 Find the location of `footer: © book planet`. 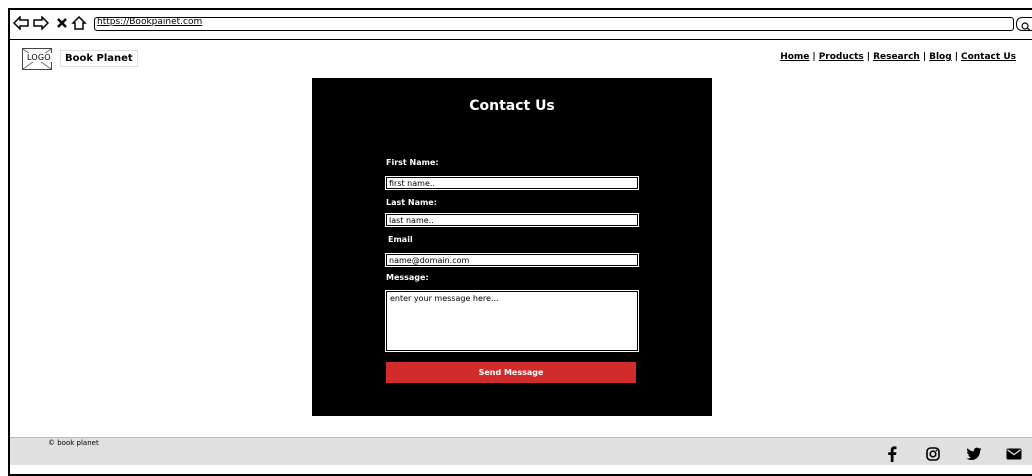

footer: © book planet is located at coordinates (521, 451).